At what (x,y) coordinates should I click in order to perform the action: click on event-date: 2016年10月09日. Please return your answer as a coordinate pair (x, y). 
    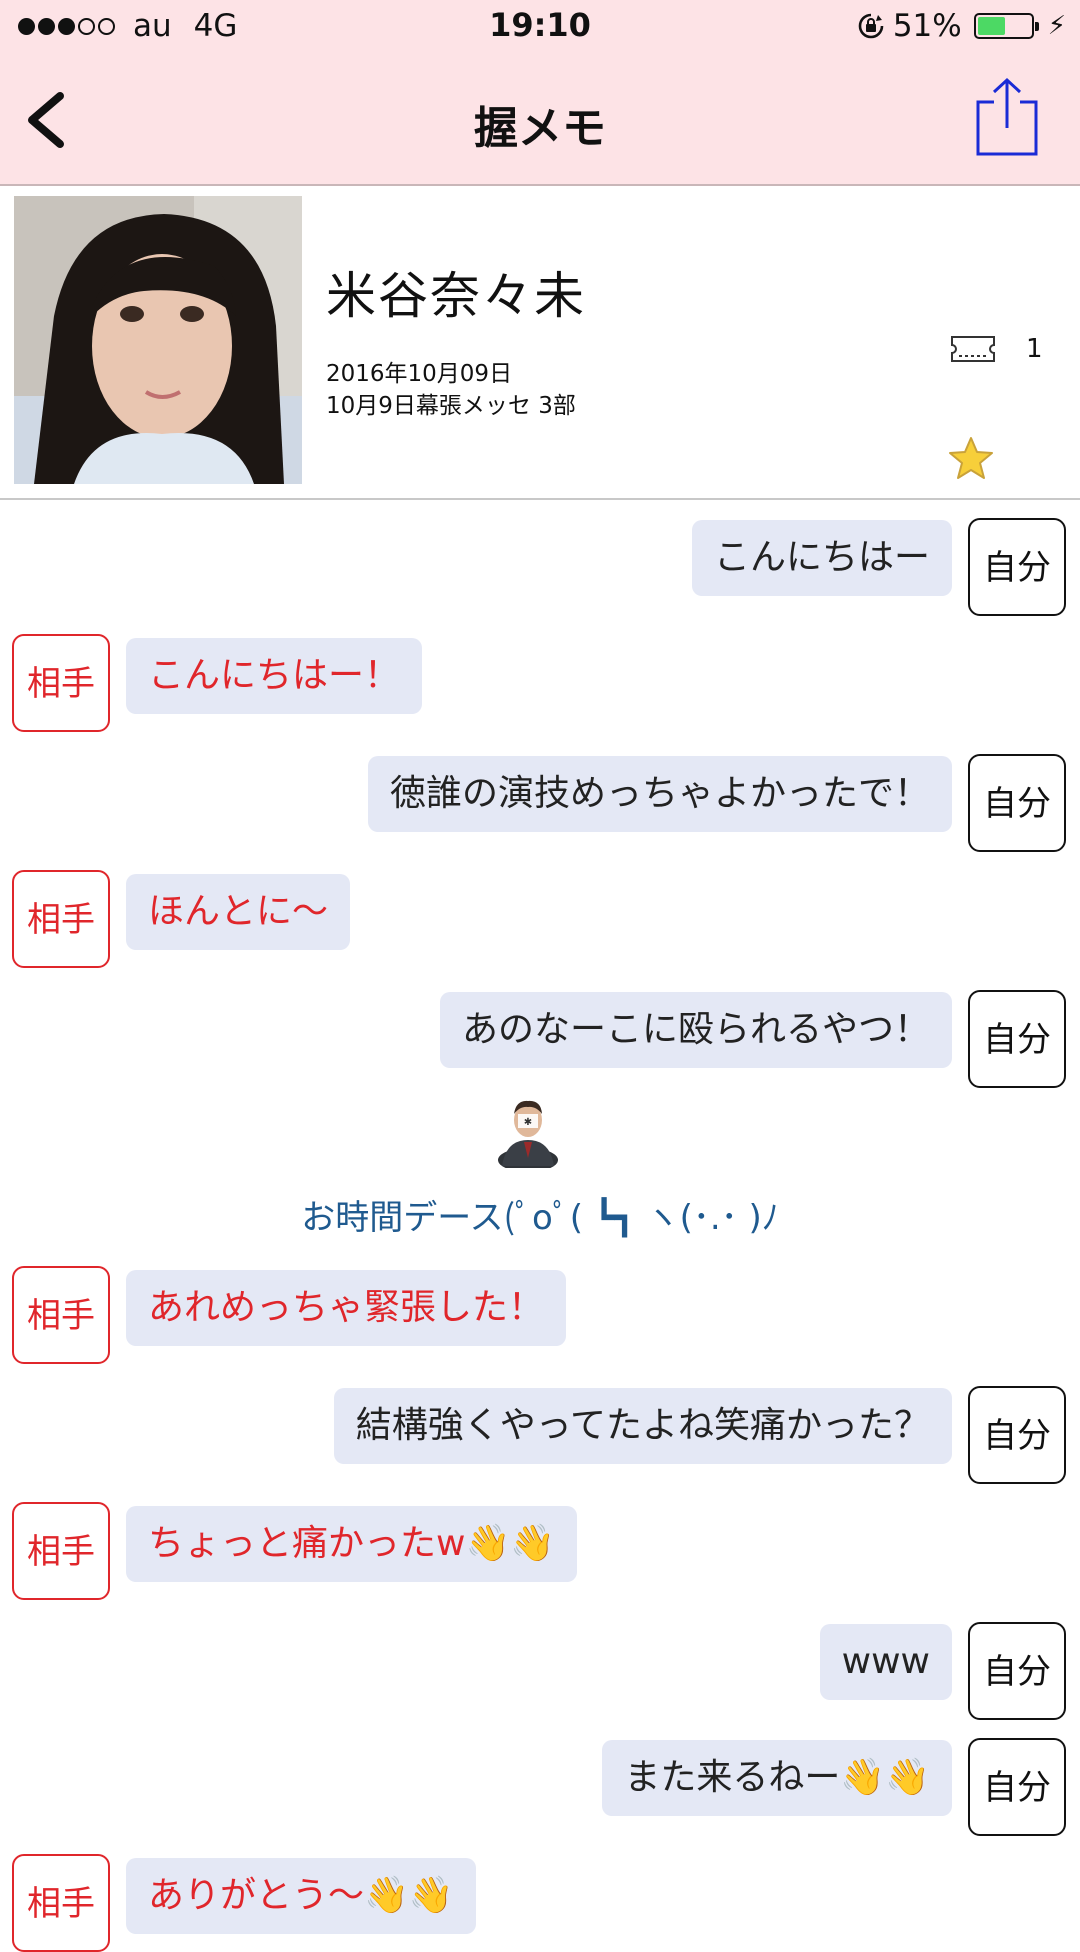
    Looking at the image, I should click on (419, 374).